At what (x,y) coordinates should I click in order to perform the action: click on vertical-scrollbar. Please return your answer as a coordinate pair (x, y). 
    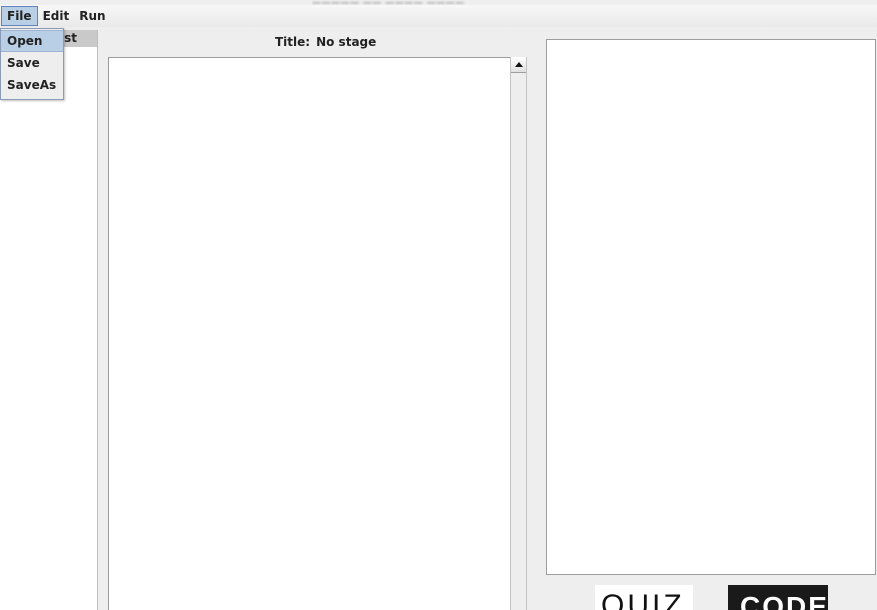
    Looking at the image, I should click on (518, 333).